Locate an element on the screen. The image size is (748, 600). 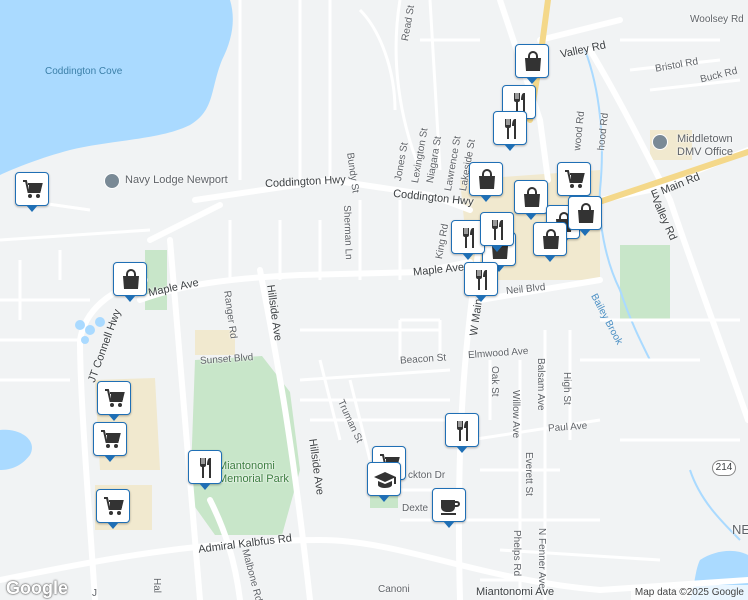
street-label-oak-st: Oak St is located at coordinates (494, 381).